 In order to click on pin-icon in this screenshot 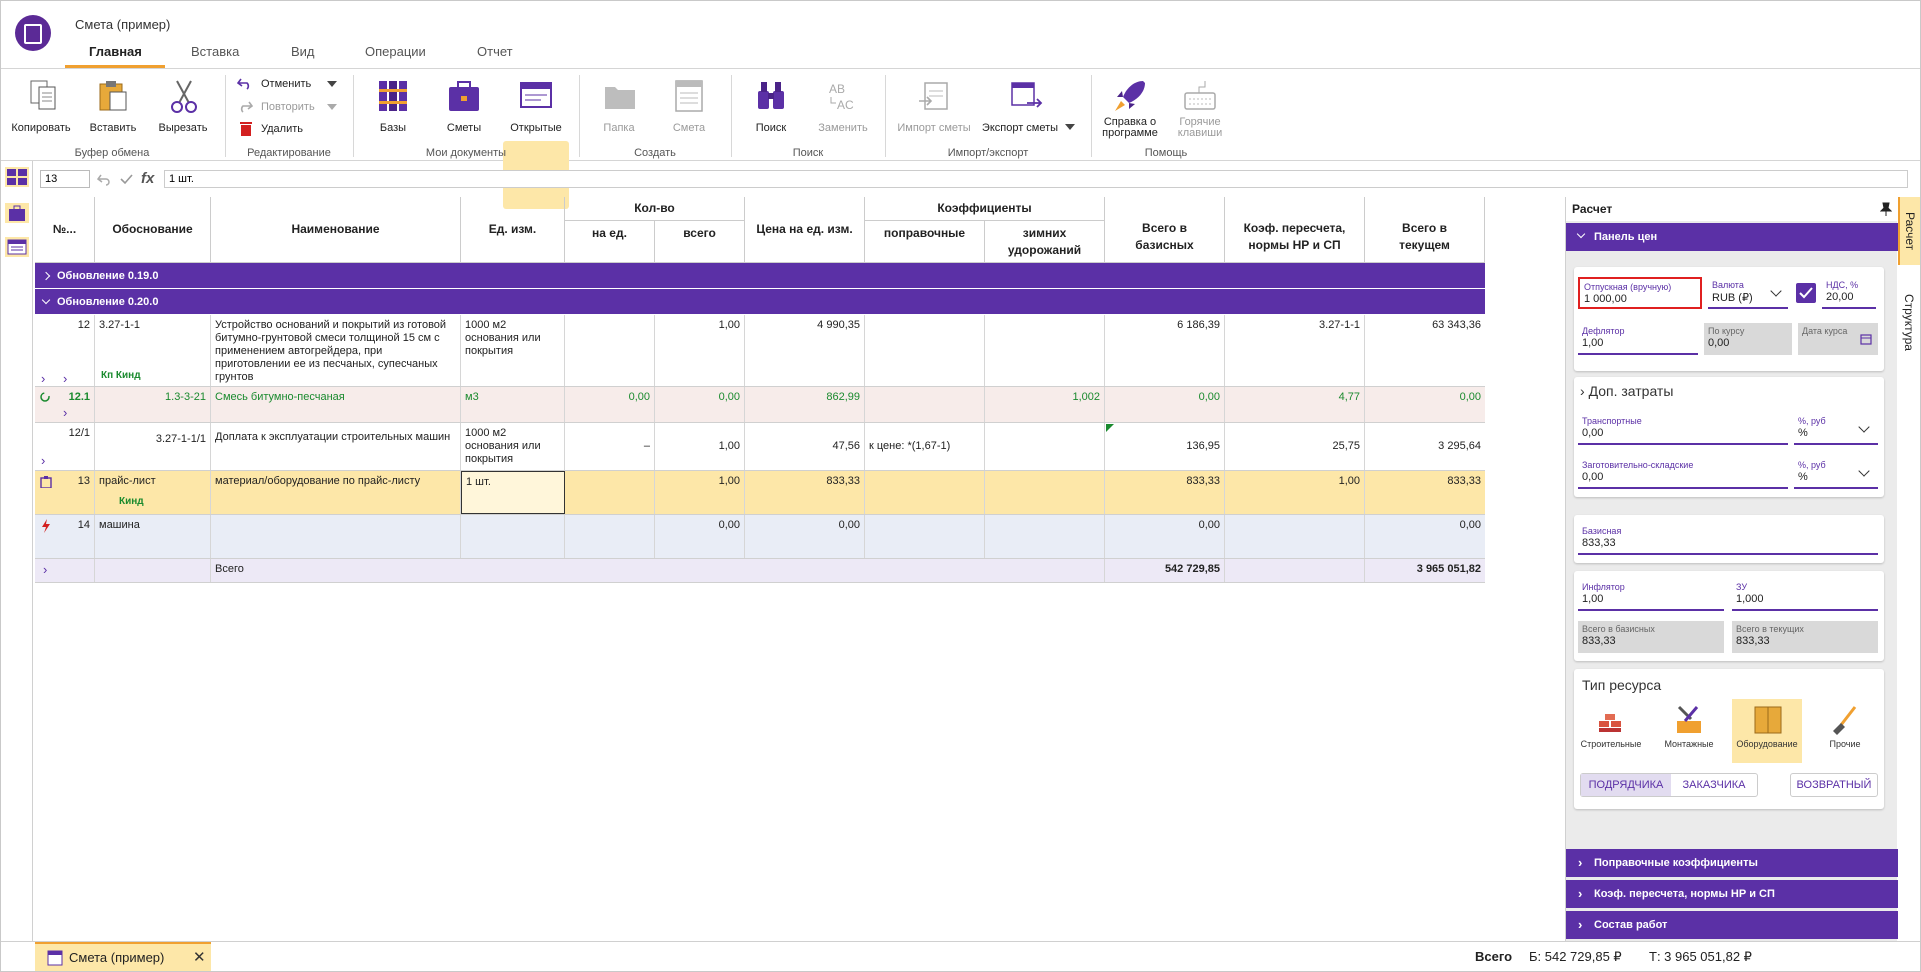, I will do `click(1886, 209)`.